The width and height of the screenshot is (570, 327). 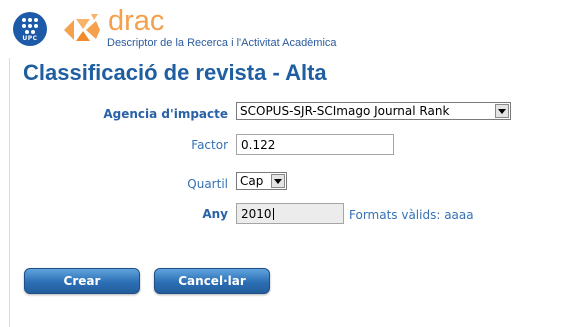 I want to click on quartile-select-value: Cap, so click(x=252, y=181).